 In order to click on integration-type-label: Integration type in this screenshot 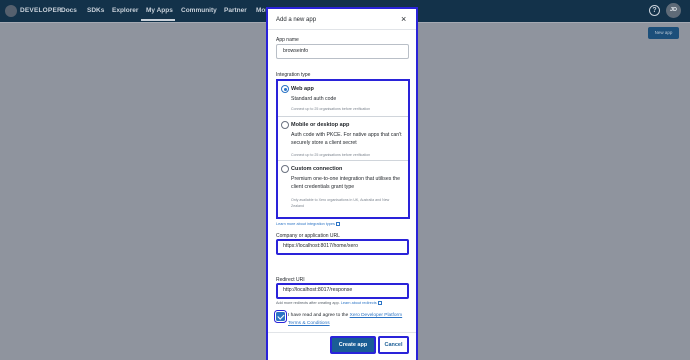, I will do `click(293, 75)`.